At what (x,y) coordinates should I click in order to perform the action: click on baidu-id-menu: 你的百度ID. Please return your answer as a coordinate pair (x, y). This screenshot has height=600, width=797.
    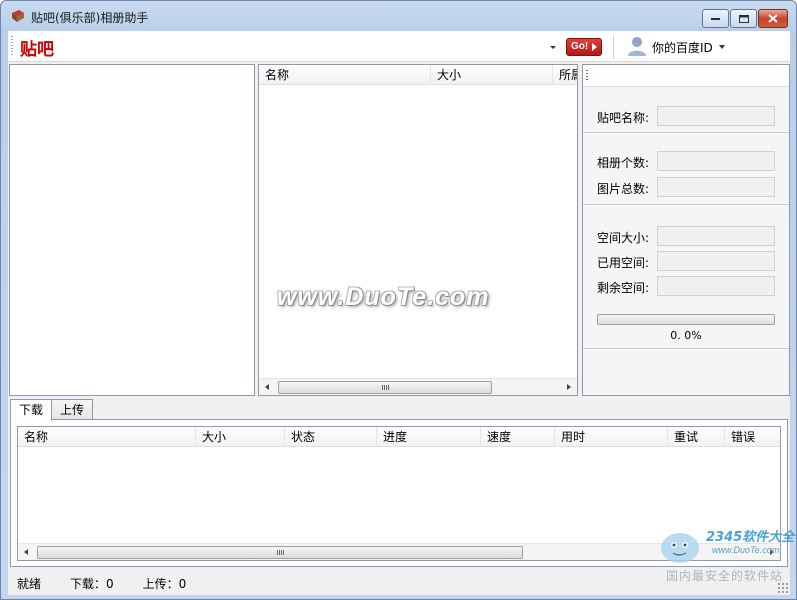
    Looking at the image, I should click on (682, 47).